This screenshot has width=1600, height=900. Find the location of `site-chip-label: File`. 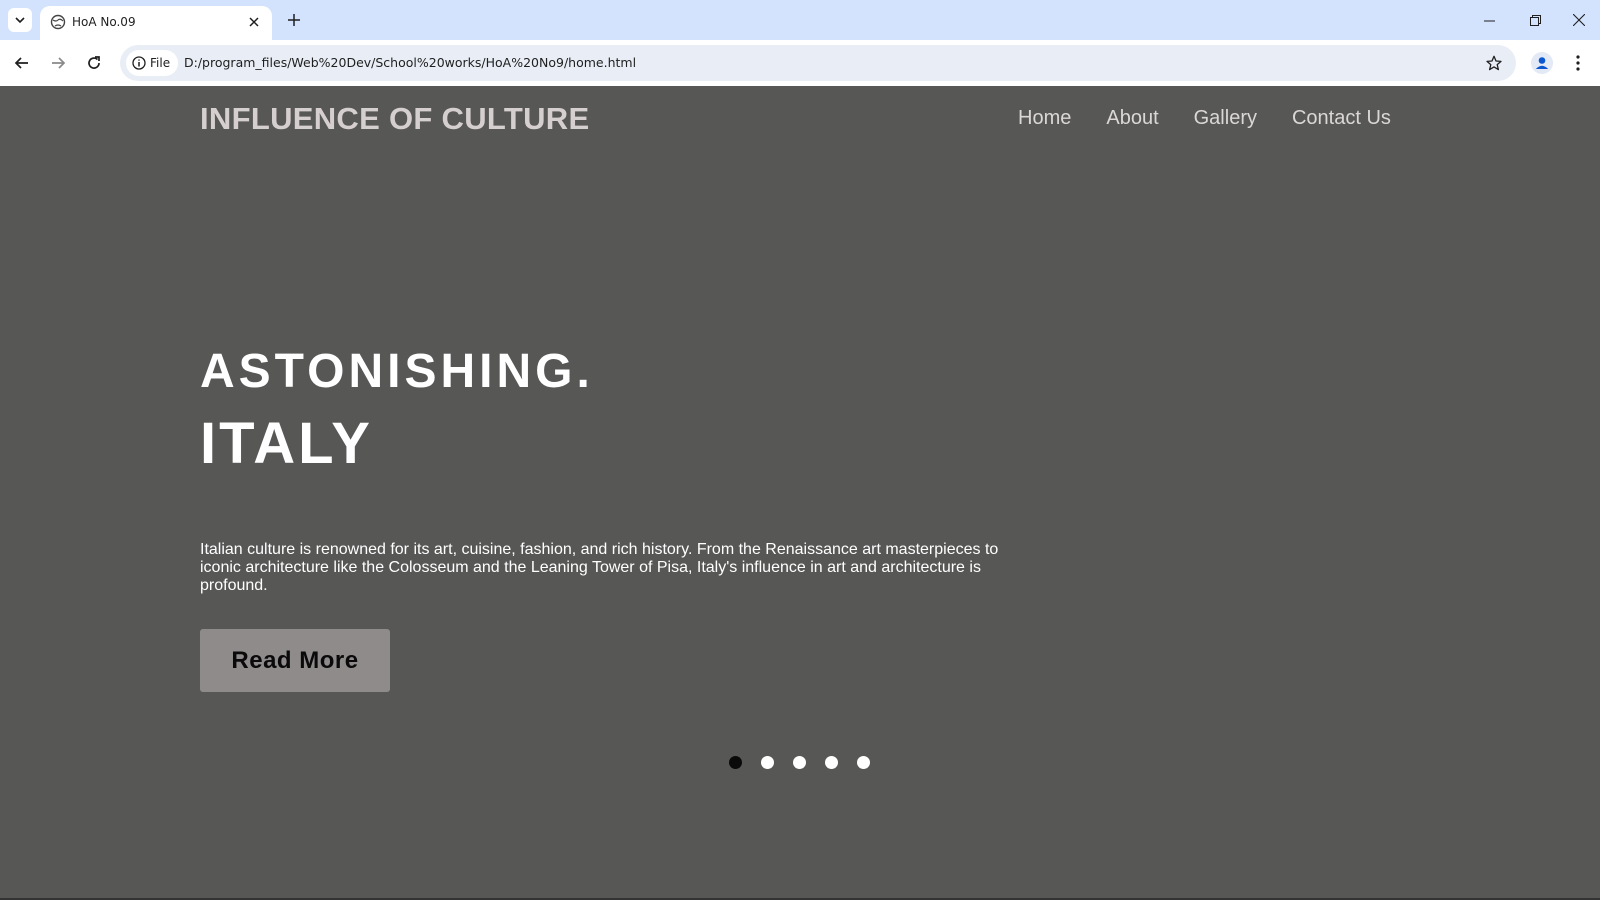

site-chip-label: File is located at coordinates (160, 63).